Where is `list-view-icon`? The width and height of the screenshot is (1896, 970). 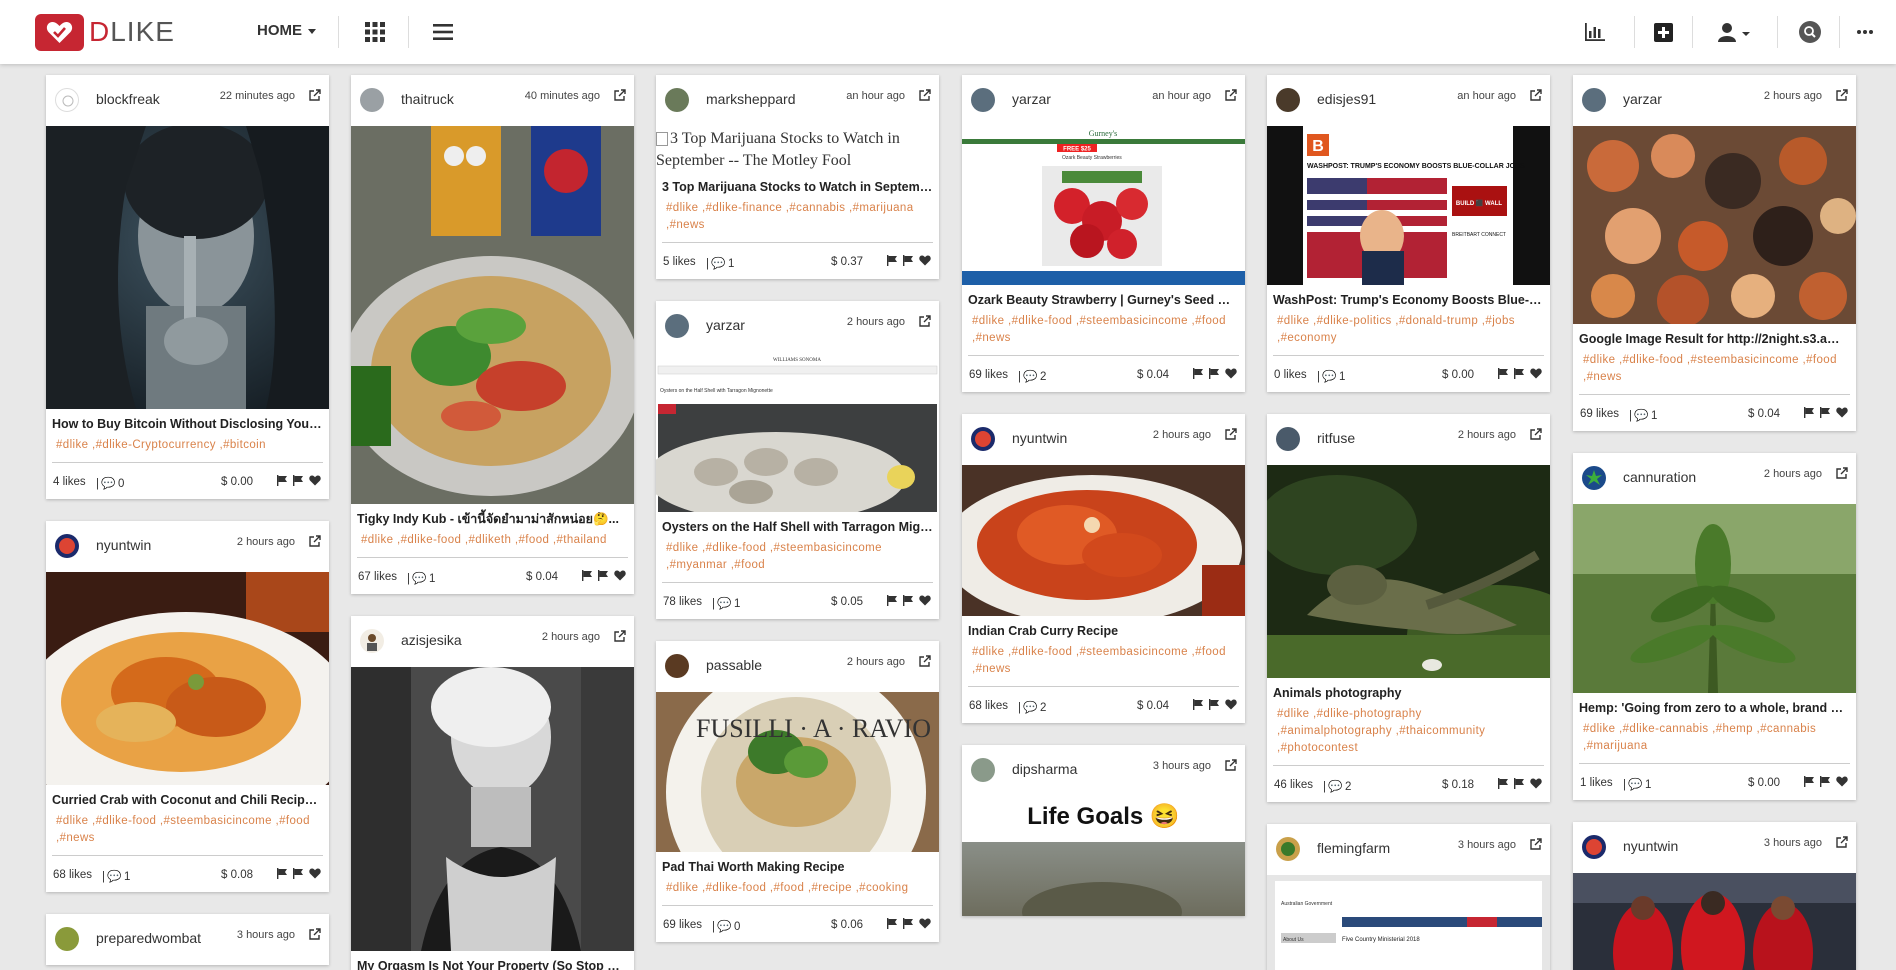 list-view-icon is located at coordinates (443, 32).